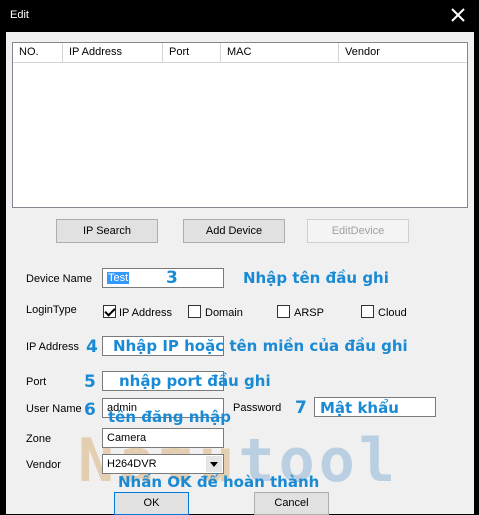 The image size is (479, 515). I want to click on ok-button: OK, so click(151, 503).